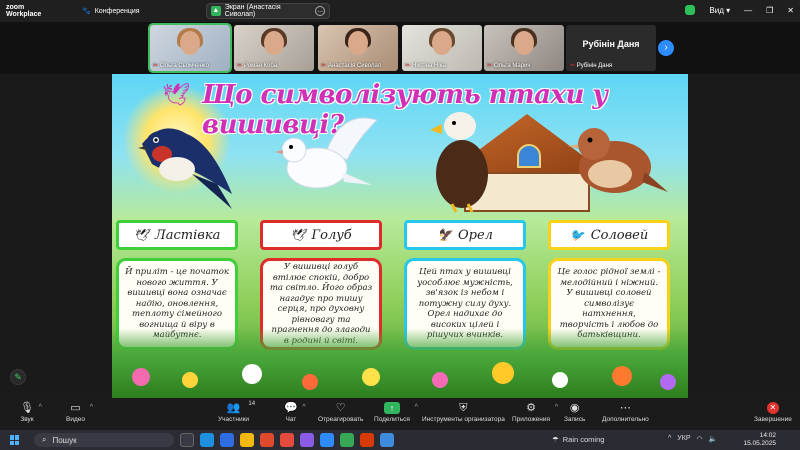 Image resolution: width=800 pixels, height=450 pixels. What do you see at coordinates (27, 408) in the screenshot?
I see `microphone-icon: 🎙` at bounding box center [27, 408].